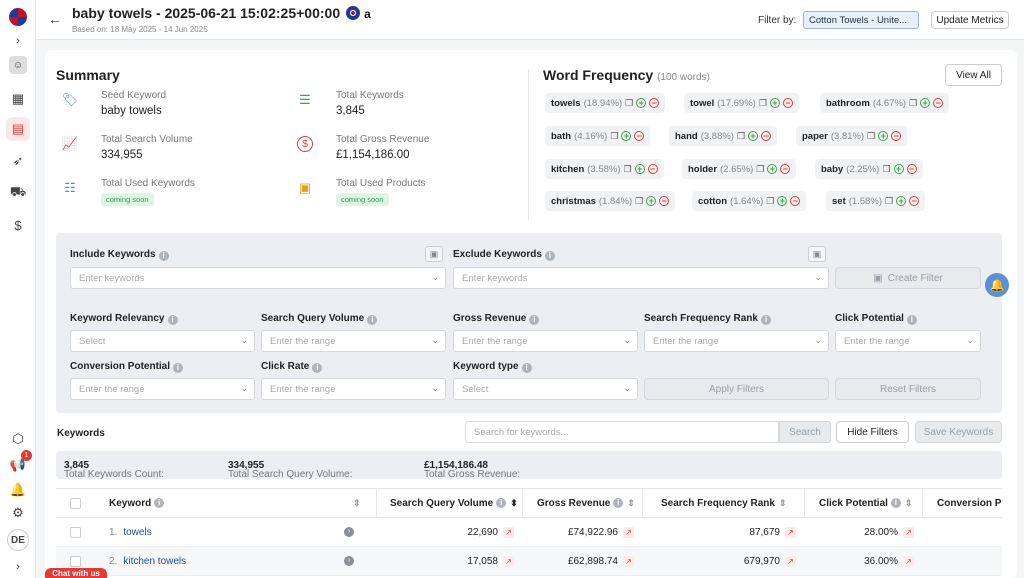 The height and width of the screenshot is (578, 1024). I want to click on click-rate-range: Enter the range ⌄, so click(353, 389).